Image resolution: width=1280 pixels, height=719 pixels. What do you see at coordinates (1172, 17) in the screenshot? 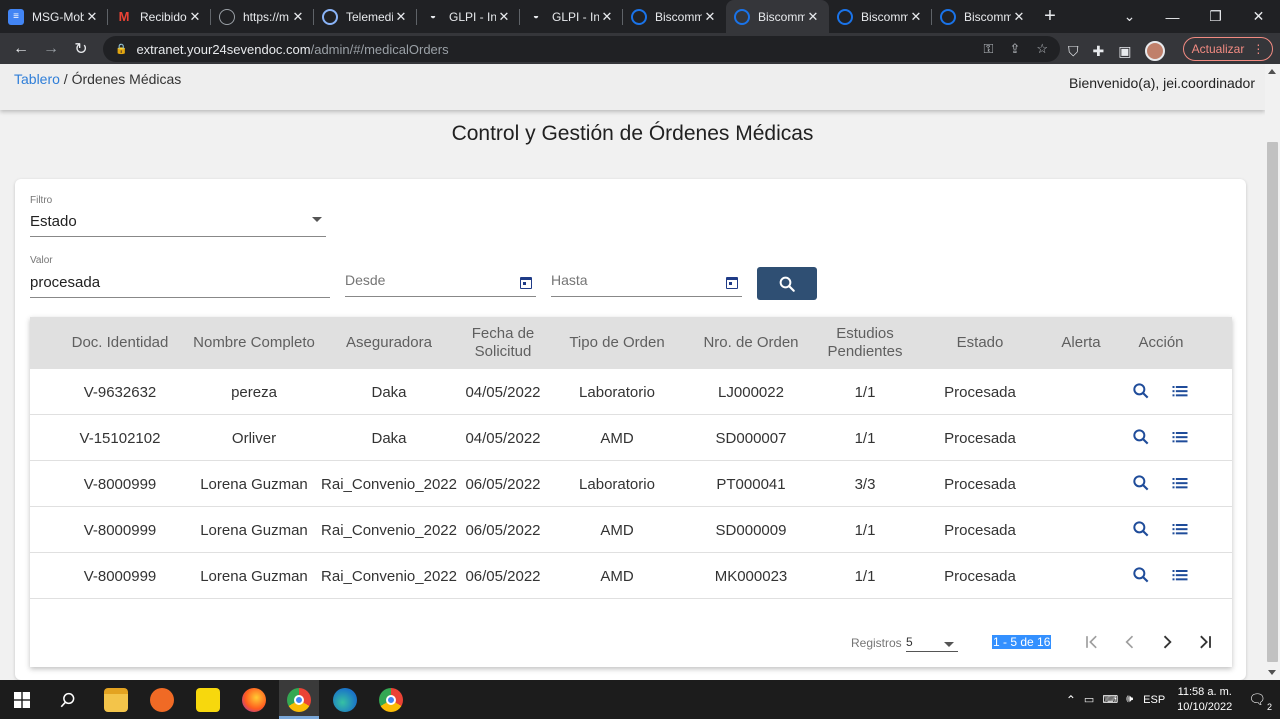
I see `minimize-icon: —` at bounding box center [1172, 17].